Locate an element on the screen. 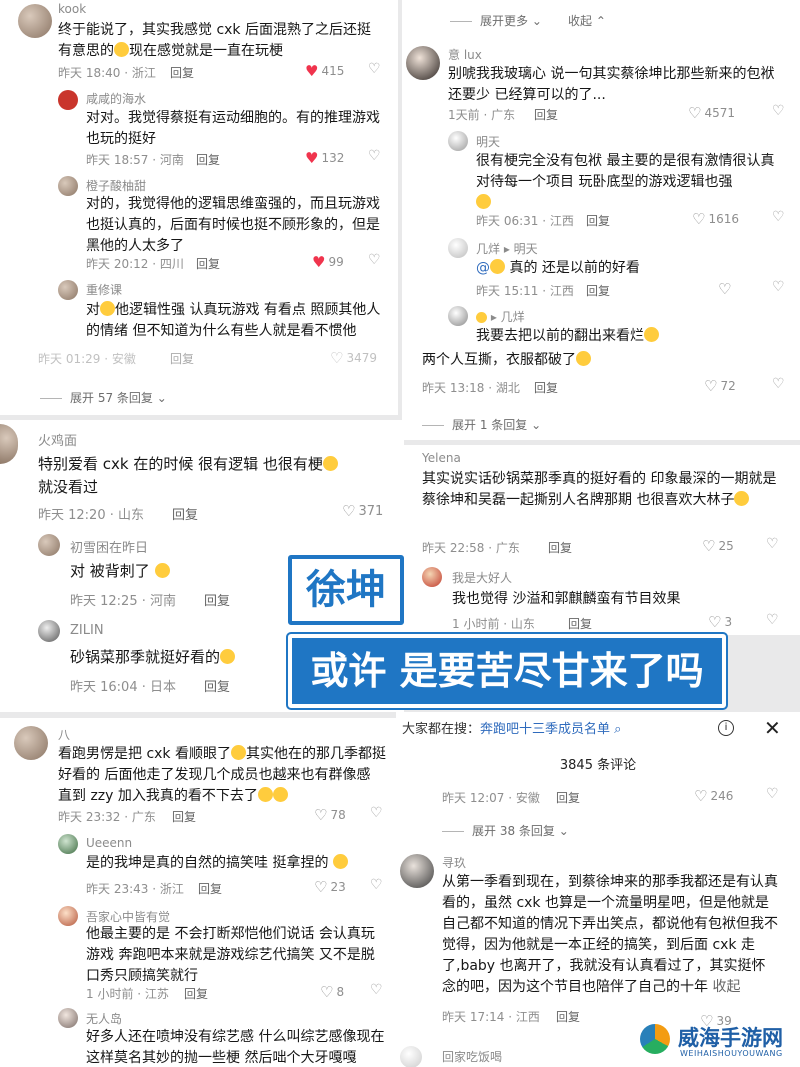 The width and height of the screenshot is (800, 1067). like-button: ♥ 99 is located at coordinates (328, 262).